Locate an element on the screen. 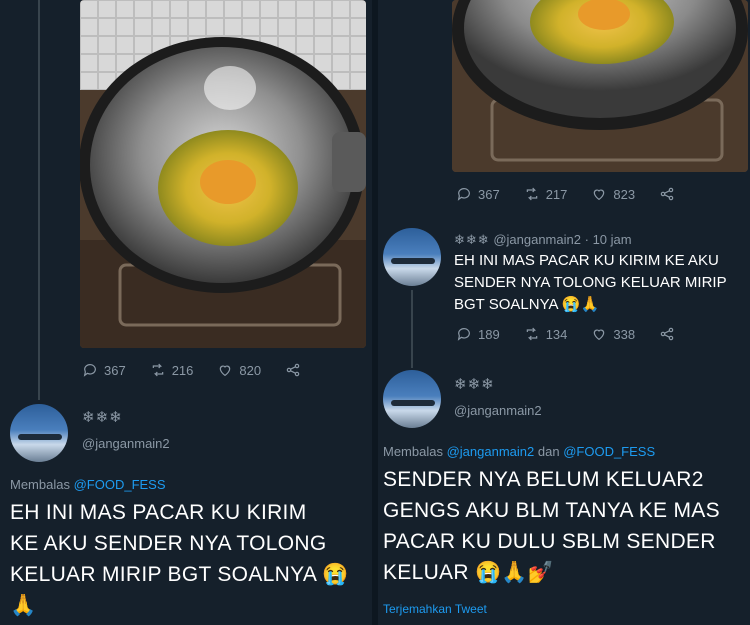 This screenshot has height=625, width=750. like-button: 820 is located at coordinates (239, 370).